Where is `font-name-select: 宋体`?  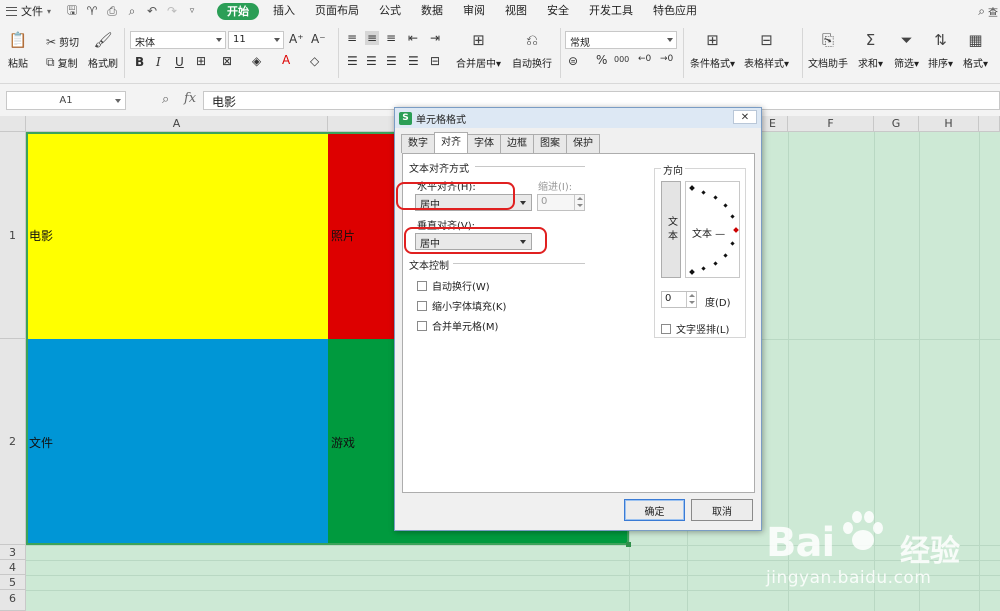
font-name-select: 宋体 is located at coordinates (178, 40).